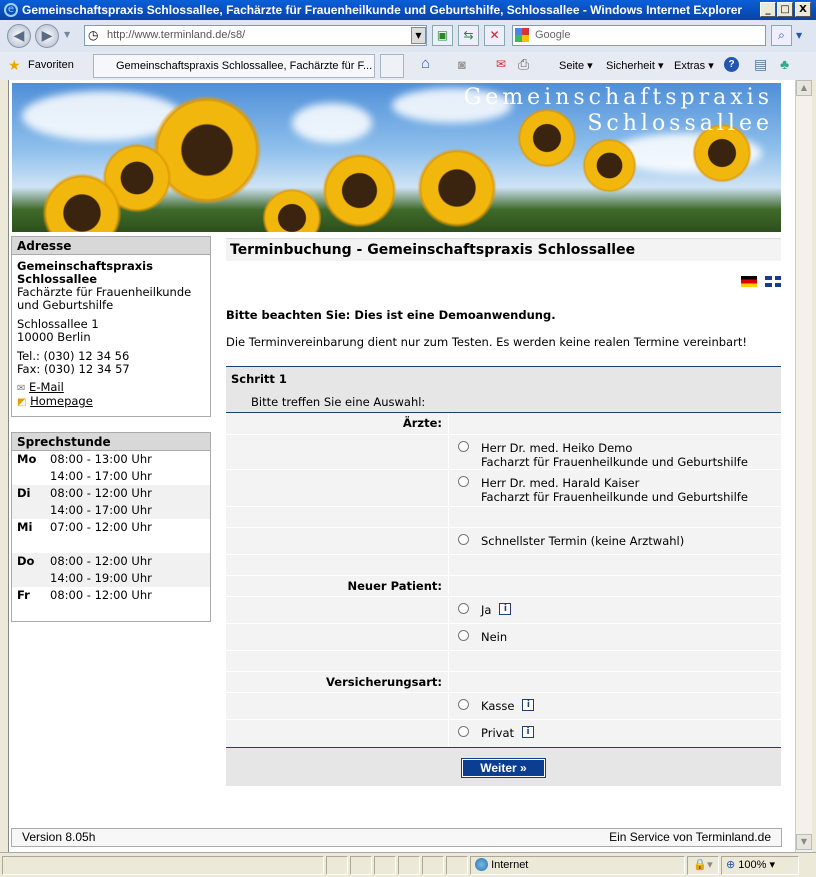 Image resolution: width=816 pixels, height=877 pixels. What do you see at coordinates (46, 387) in the screenshot?
I see `email-link: E-Mail` at bounding box center [46, 387].